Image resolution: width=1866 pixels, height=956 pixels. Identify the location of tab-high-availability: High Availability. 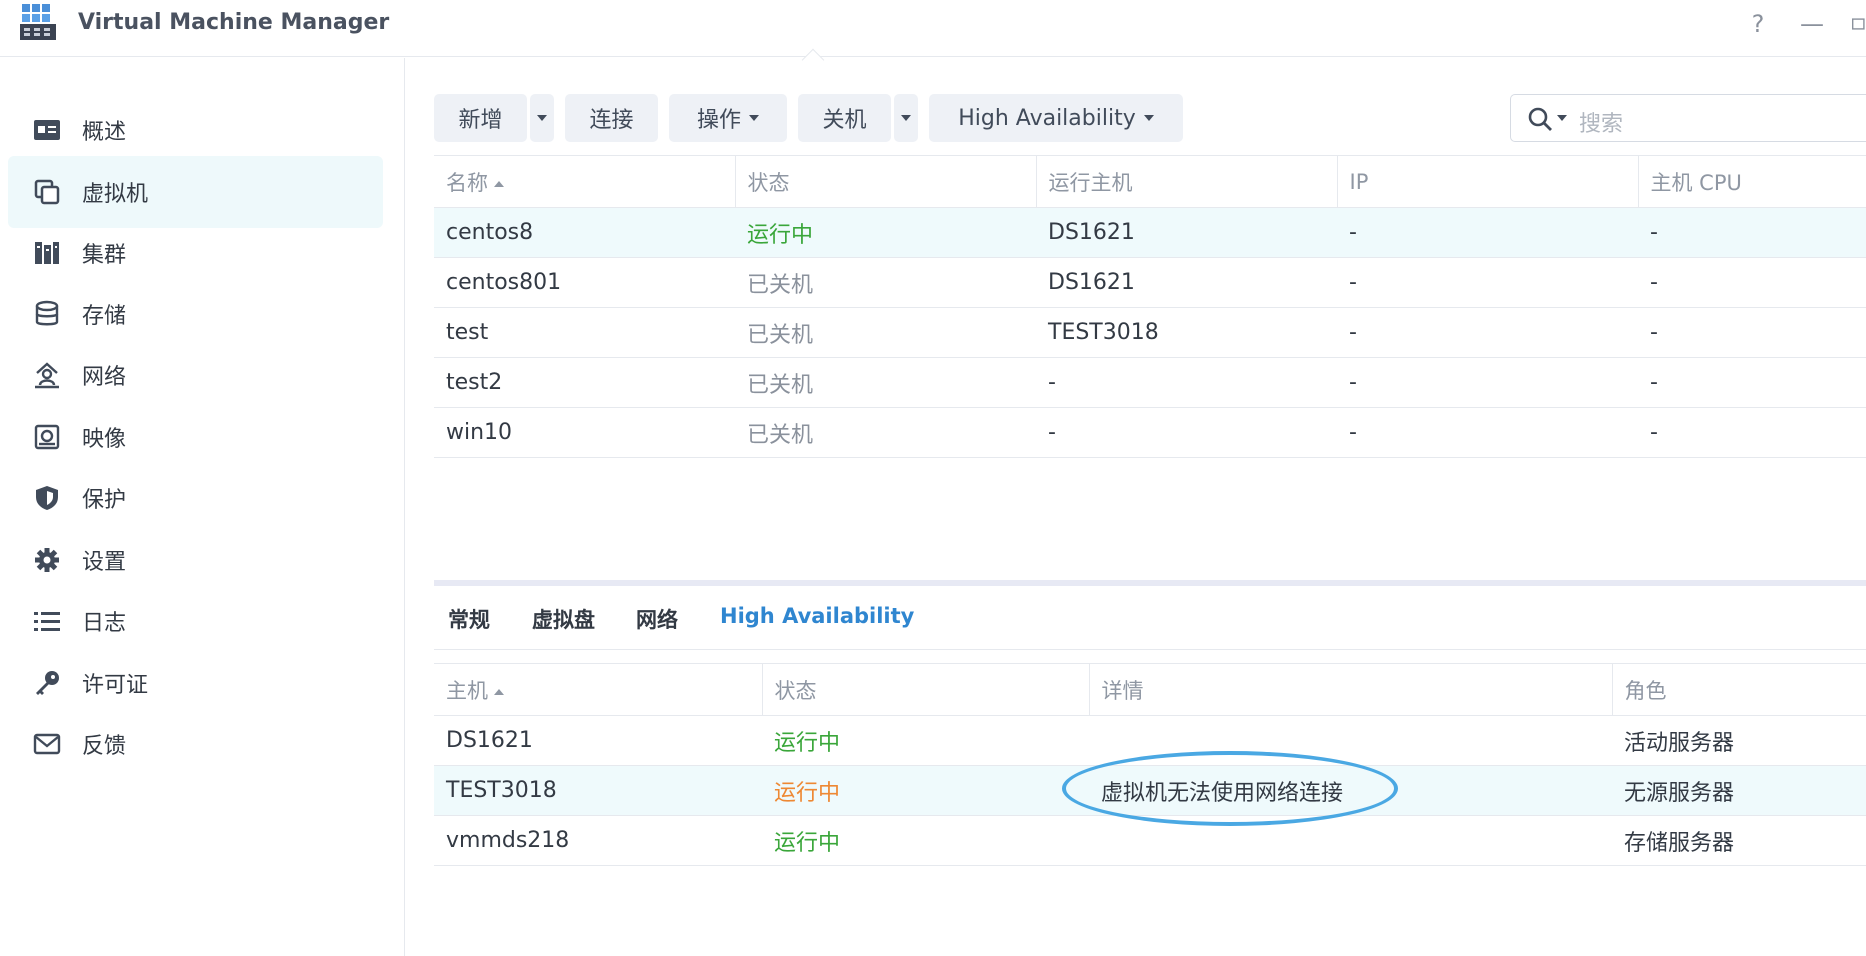
(817, 616).